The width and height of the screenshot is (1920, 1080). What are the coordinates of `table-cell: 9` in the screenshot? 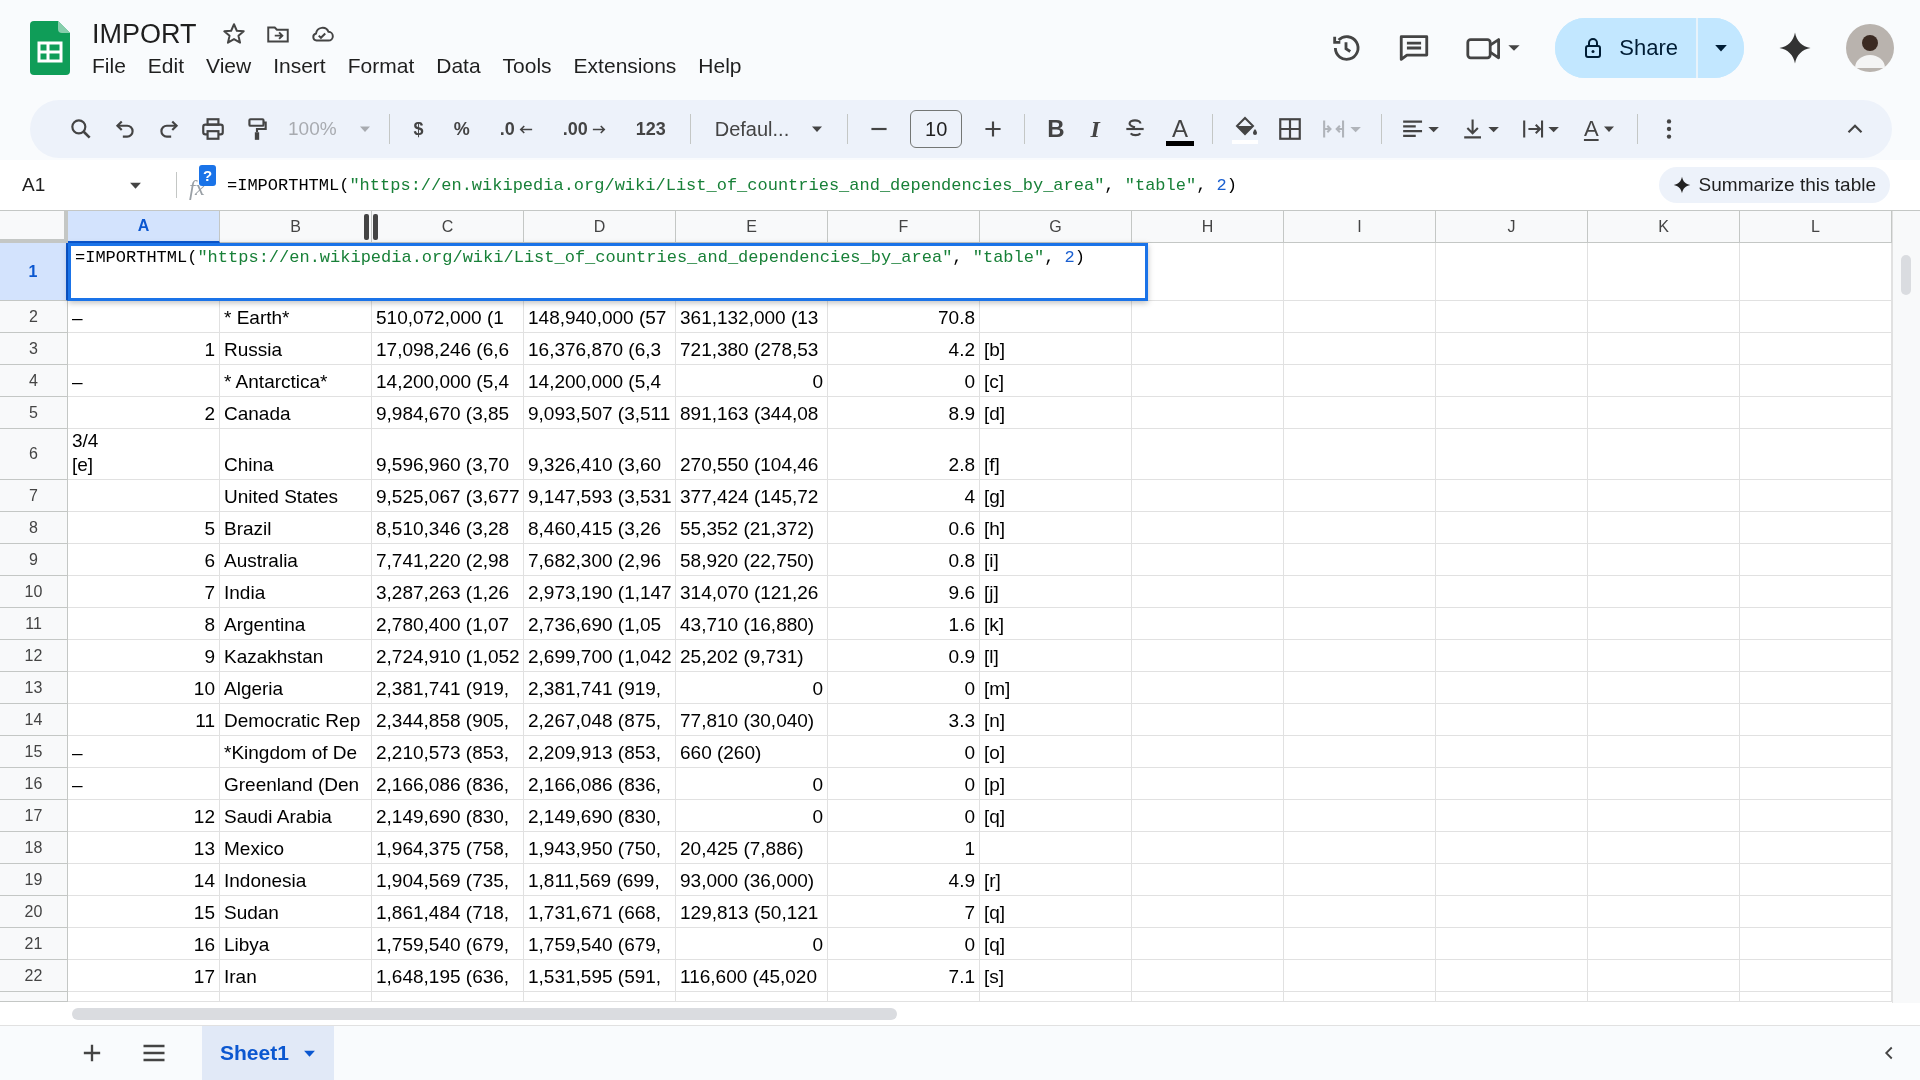 It's located at (144, 656).